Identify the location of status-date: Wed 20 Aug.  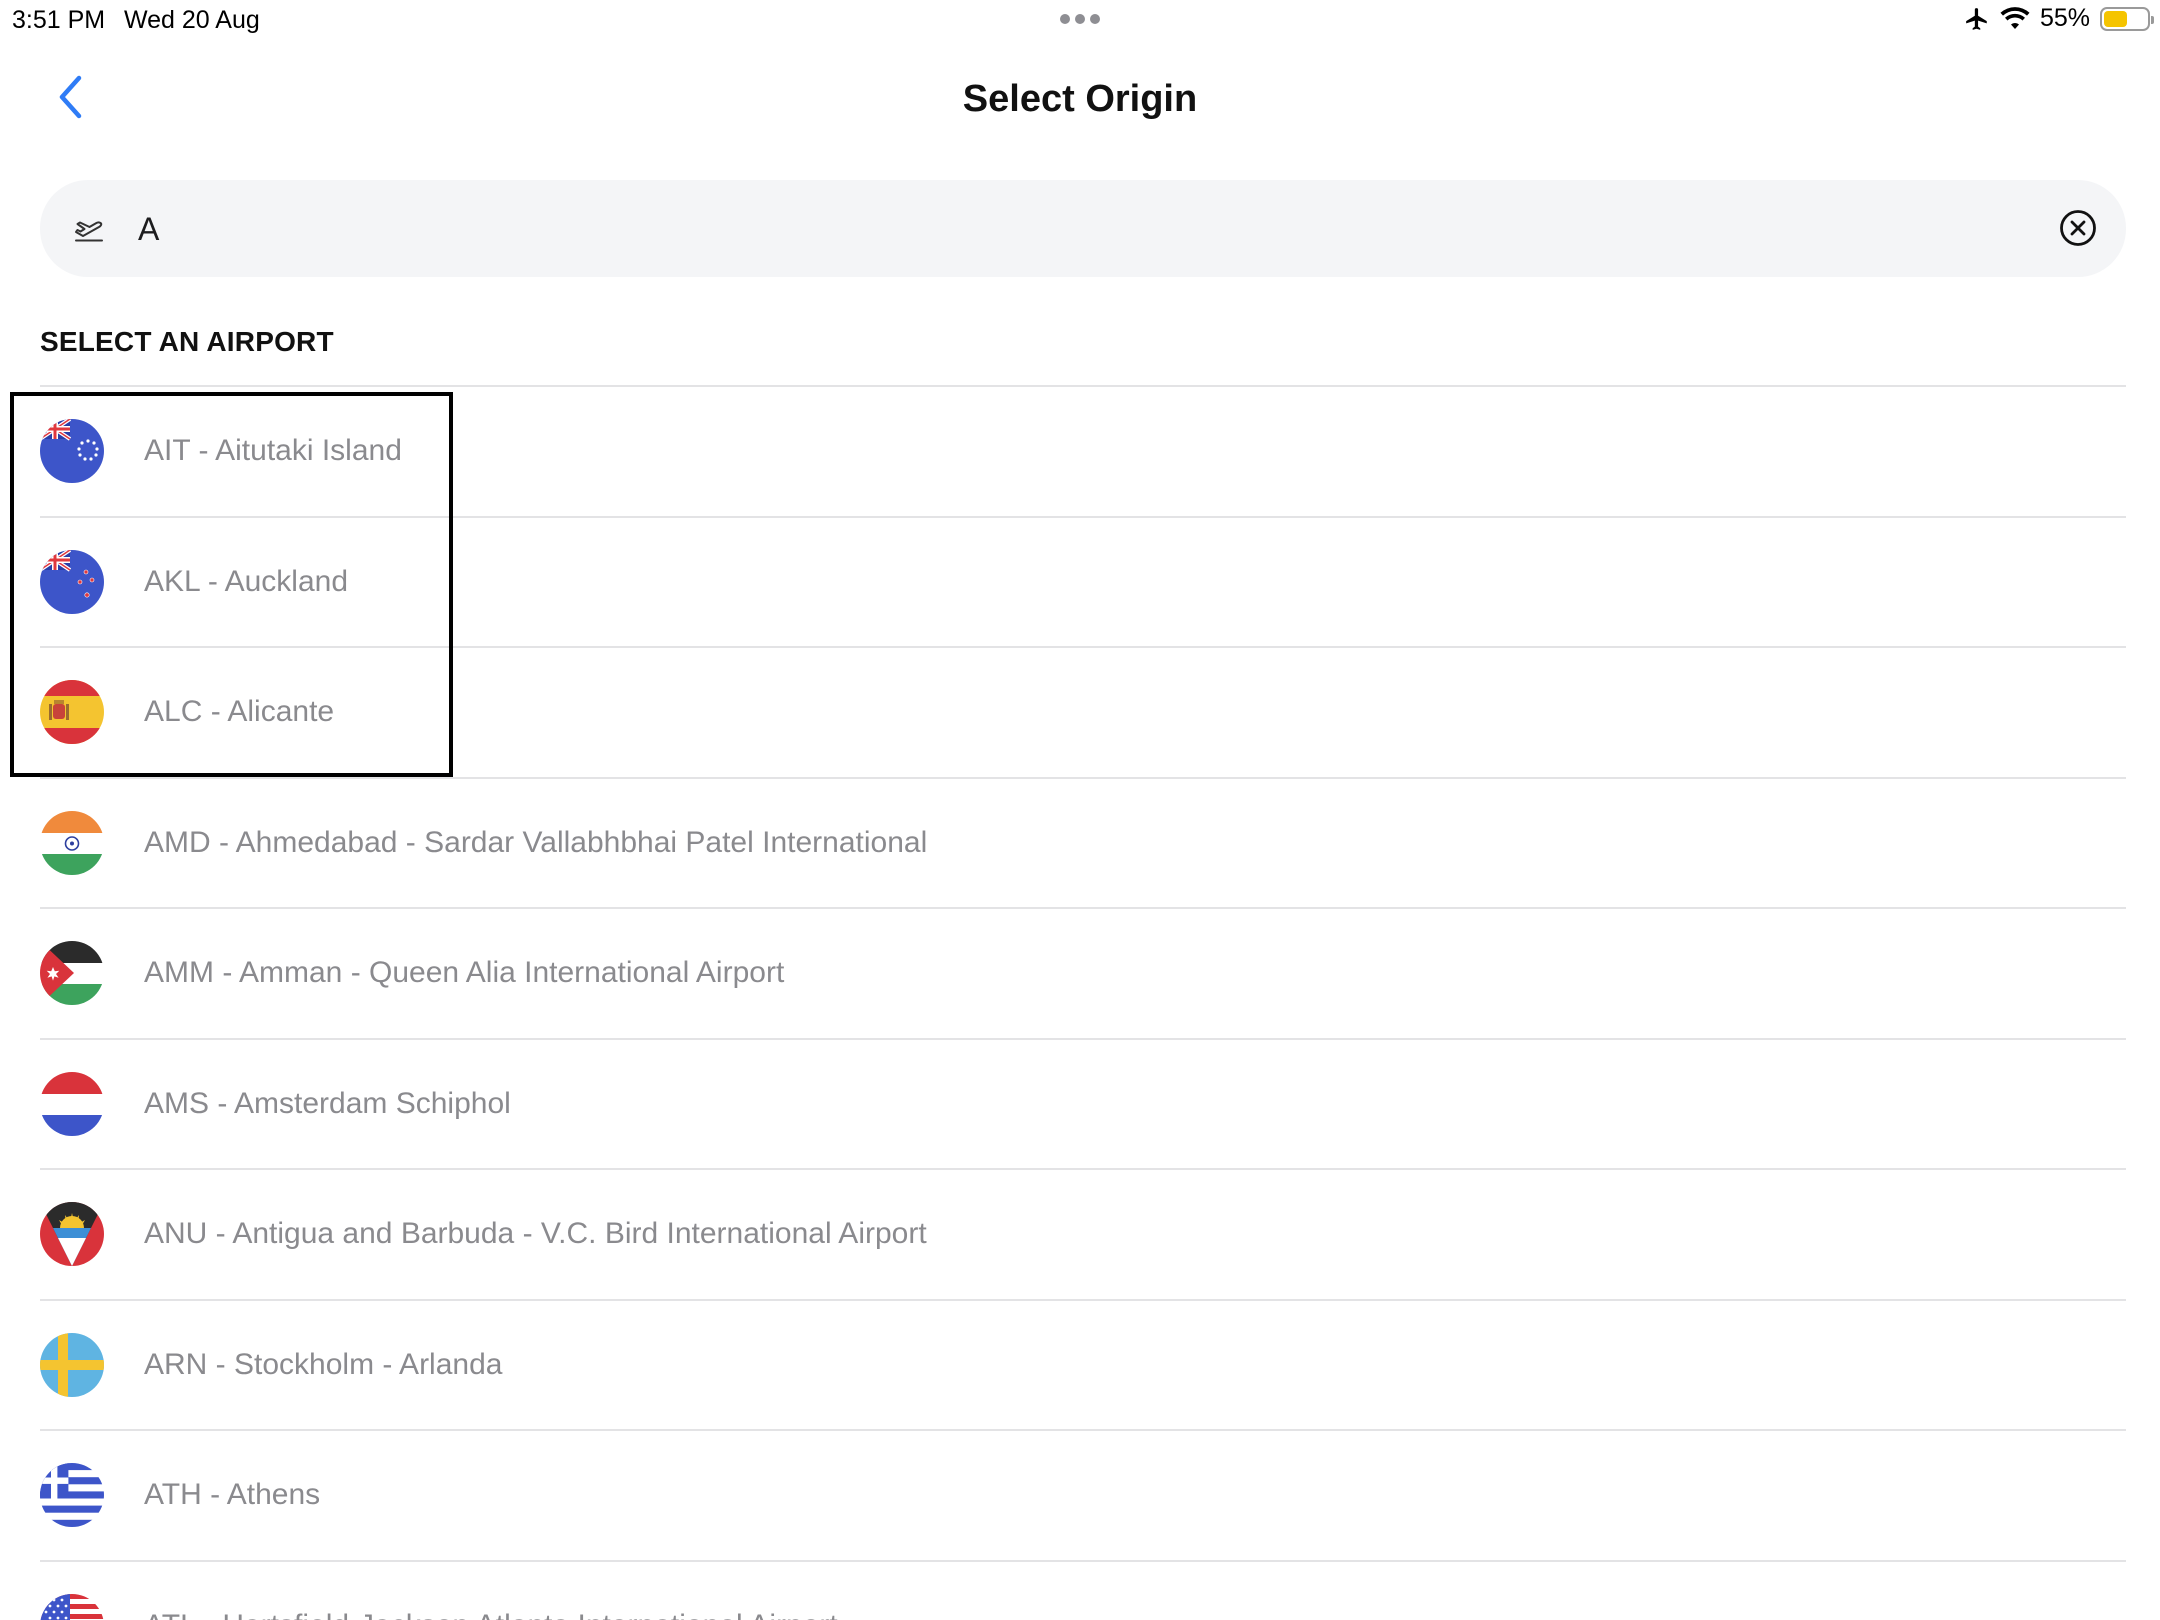
(192, 20).